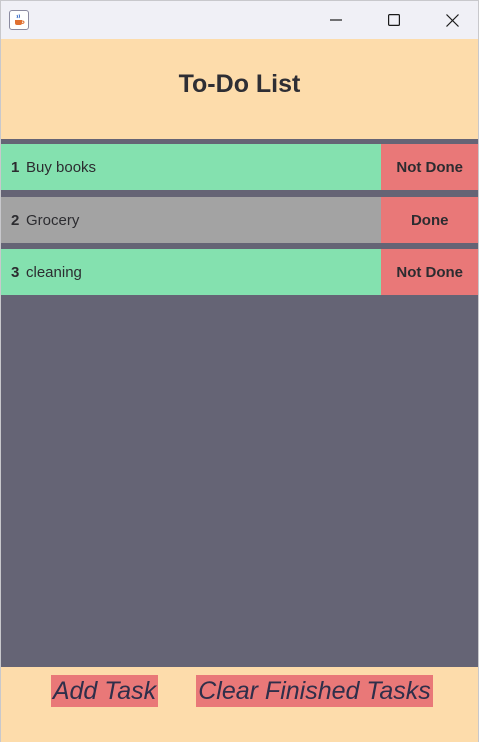 The width and height of the screenshot is (479, 742). Describe the element at coordinates (15, 220) in the screenshot. I see `task-number: 2` at that location.